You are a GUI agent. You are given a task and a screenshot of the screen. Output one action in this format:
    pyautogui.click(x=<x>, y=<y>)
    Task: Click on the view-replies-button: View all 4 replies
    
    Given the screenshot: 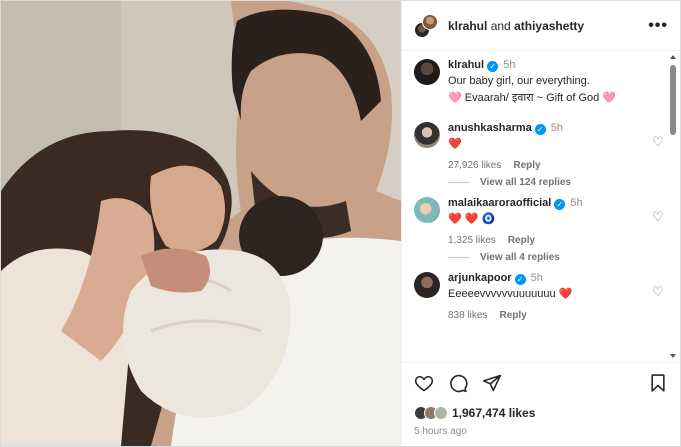 What is the action you would take?
    pyautogui.click(x=557, y=257)
    